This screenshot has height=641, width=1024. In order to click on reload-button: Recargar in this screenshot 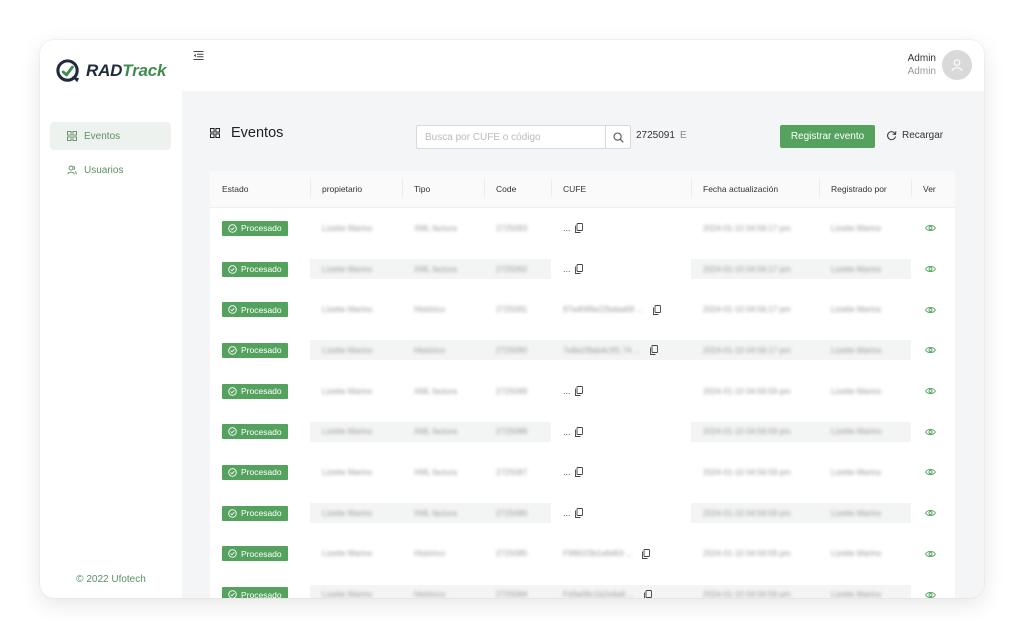, I will do `click(914, 135)`.